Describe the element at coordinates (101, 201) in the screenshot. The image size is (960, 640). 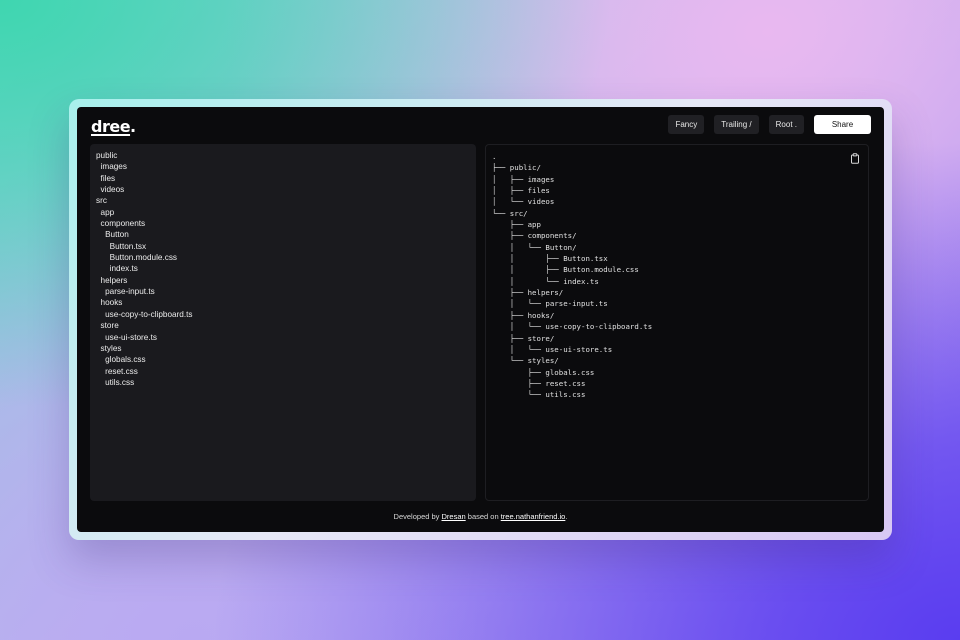
I see `input-line: src` at that location.